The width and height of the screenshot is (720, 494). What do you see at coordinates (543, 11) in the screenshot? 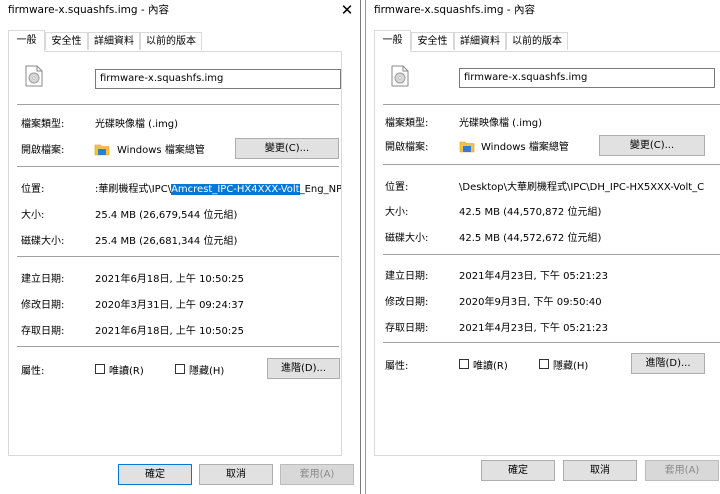
I see `title-bar: firmware-x.squashfs.img - 內容` at bounding box center [543, 11].